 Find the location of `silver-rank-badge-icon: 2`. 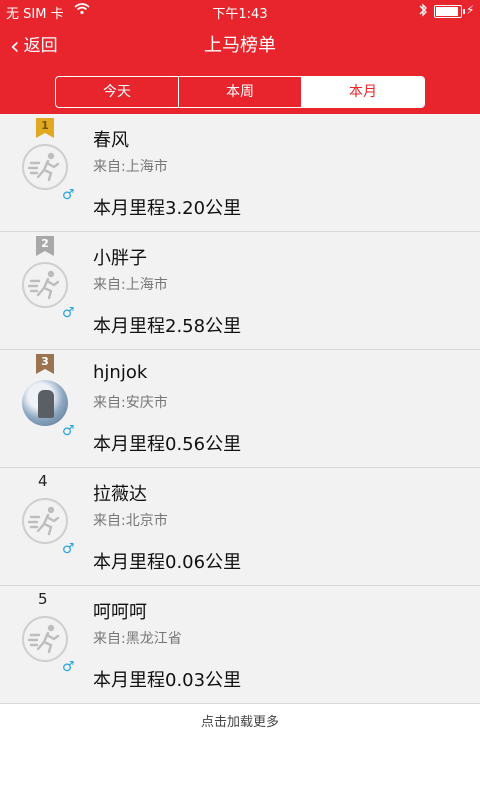

silver-rank-badge-icon: 2 is located at coordinates (45, 246).